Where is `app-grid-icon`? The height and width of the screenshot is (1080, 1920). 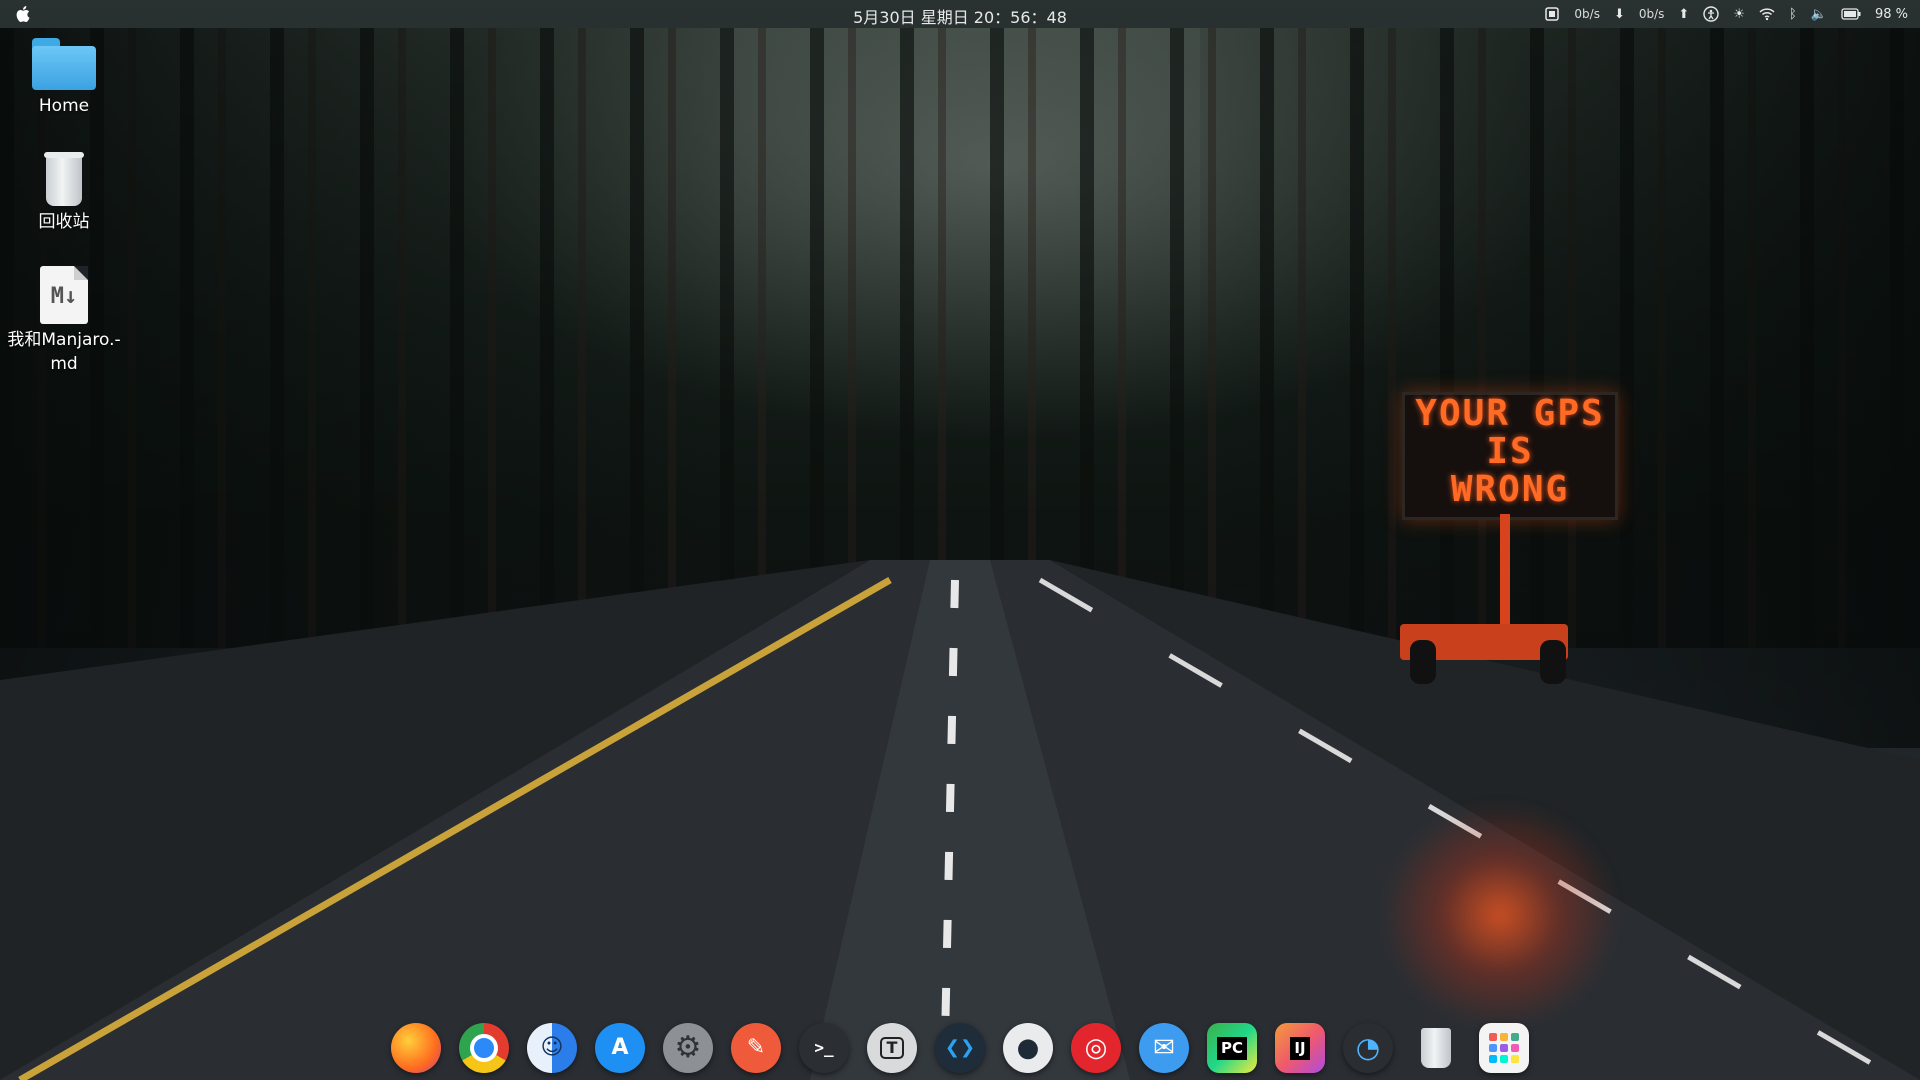 app-grid-icon is located at coordinates (1504, 1048).